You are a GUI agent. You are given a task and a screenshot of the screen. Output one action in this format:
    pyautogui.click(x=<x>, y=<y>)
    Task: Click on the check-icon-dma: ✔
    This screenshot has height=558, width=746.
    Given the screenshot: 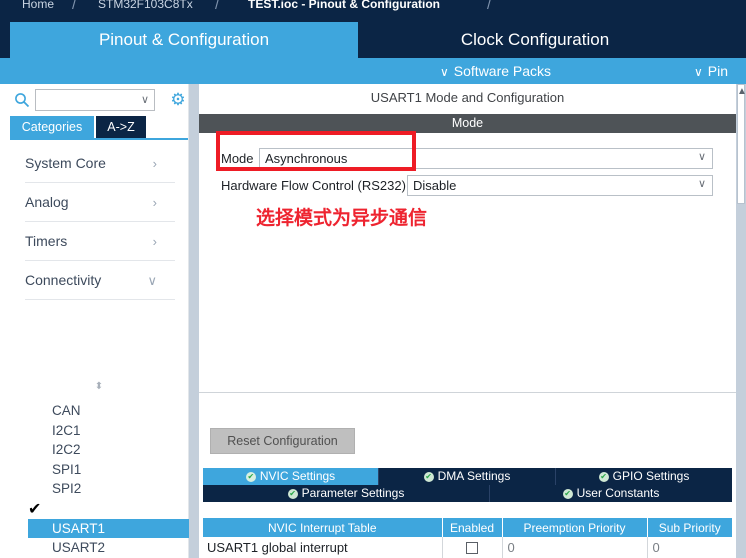 What is the action you would take?
    pyautogui.click(x=428, y=476)
    